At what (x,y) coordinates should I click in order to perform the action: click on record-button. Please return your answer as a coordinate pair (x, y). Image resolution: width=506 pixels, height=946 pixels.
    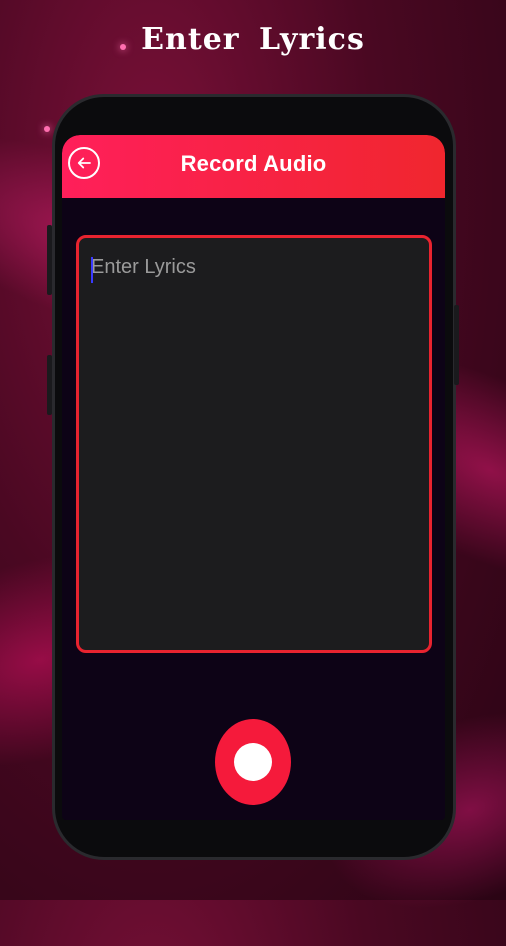
    Looking at the image, I should click on (253, 762).